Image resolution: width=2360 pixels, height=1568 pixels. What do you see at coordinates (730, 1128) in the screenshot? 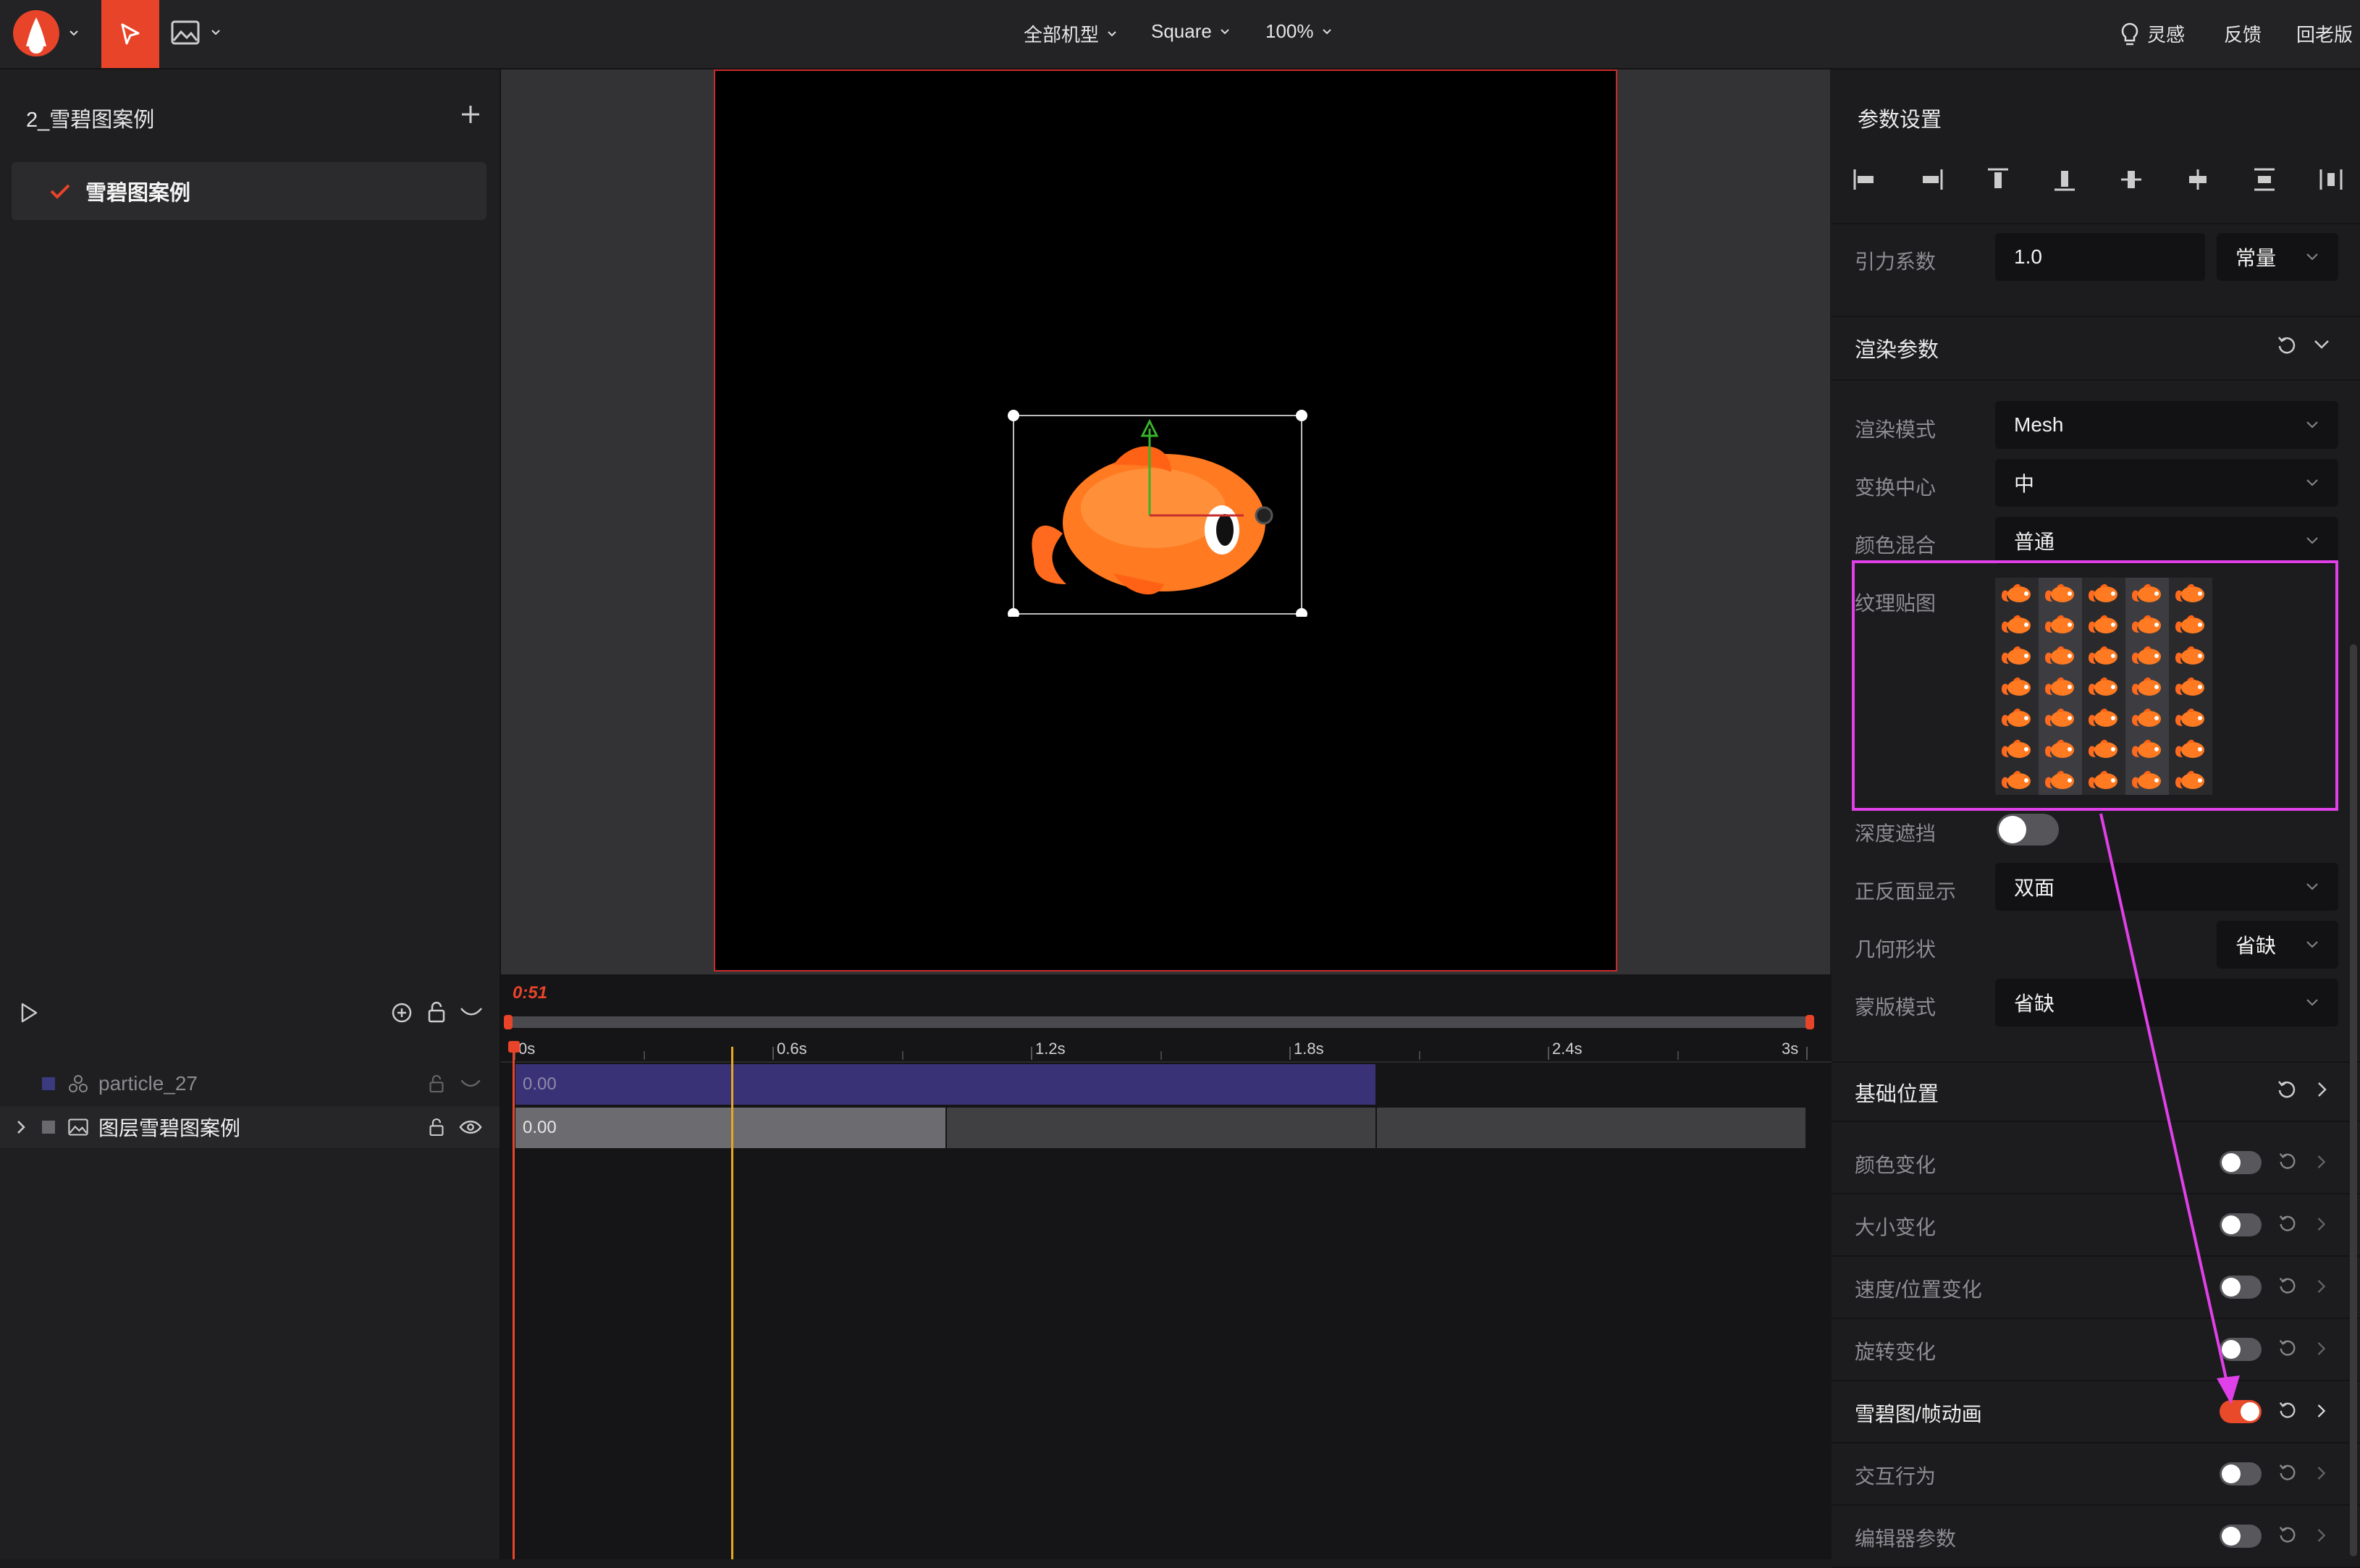
I see `track-clip-sprite-1: 0.00` at bounding box center [730, 1128].